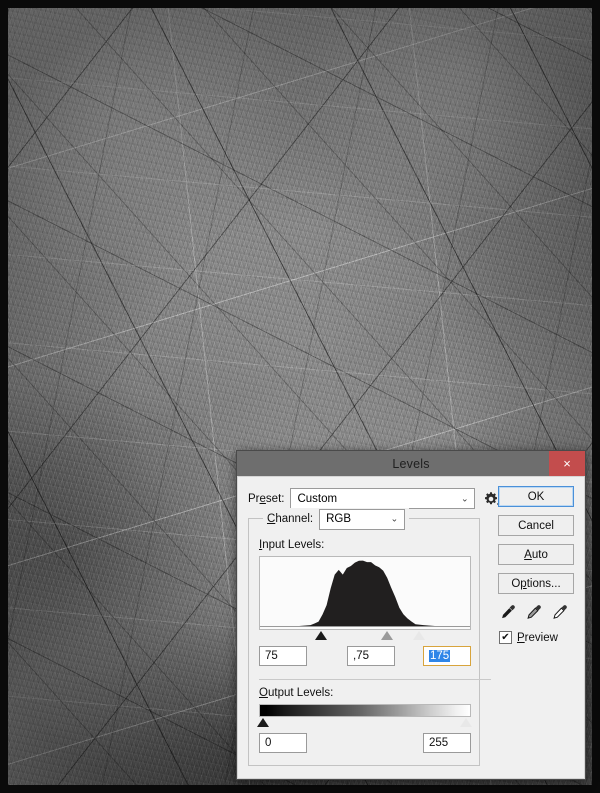  I want to click on close-icon: ×, so click(567, 463).